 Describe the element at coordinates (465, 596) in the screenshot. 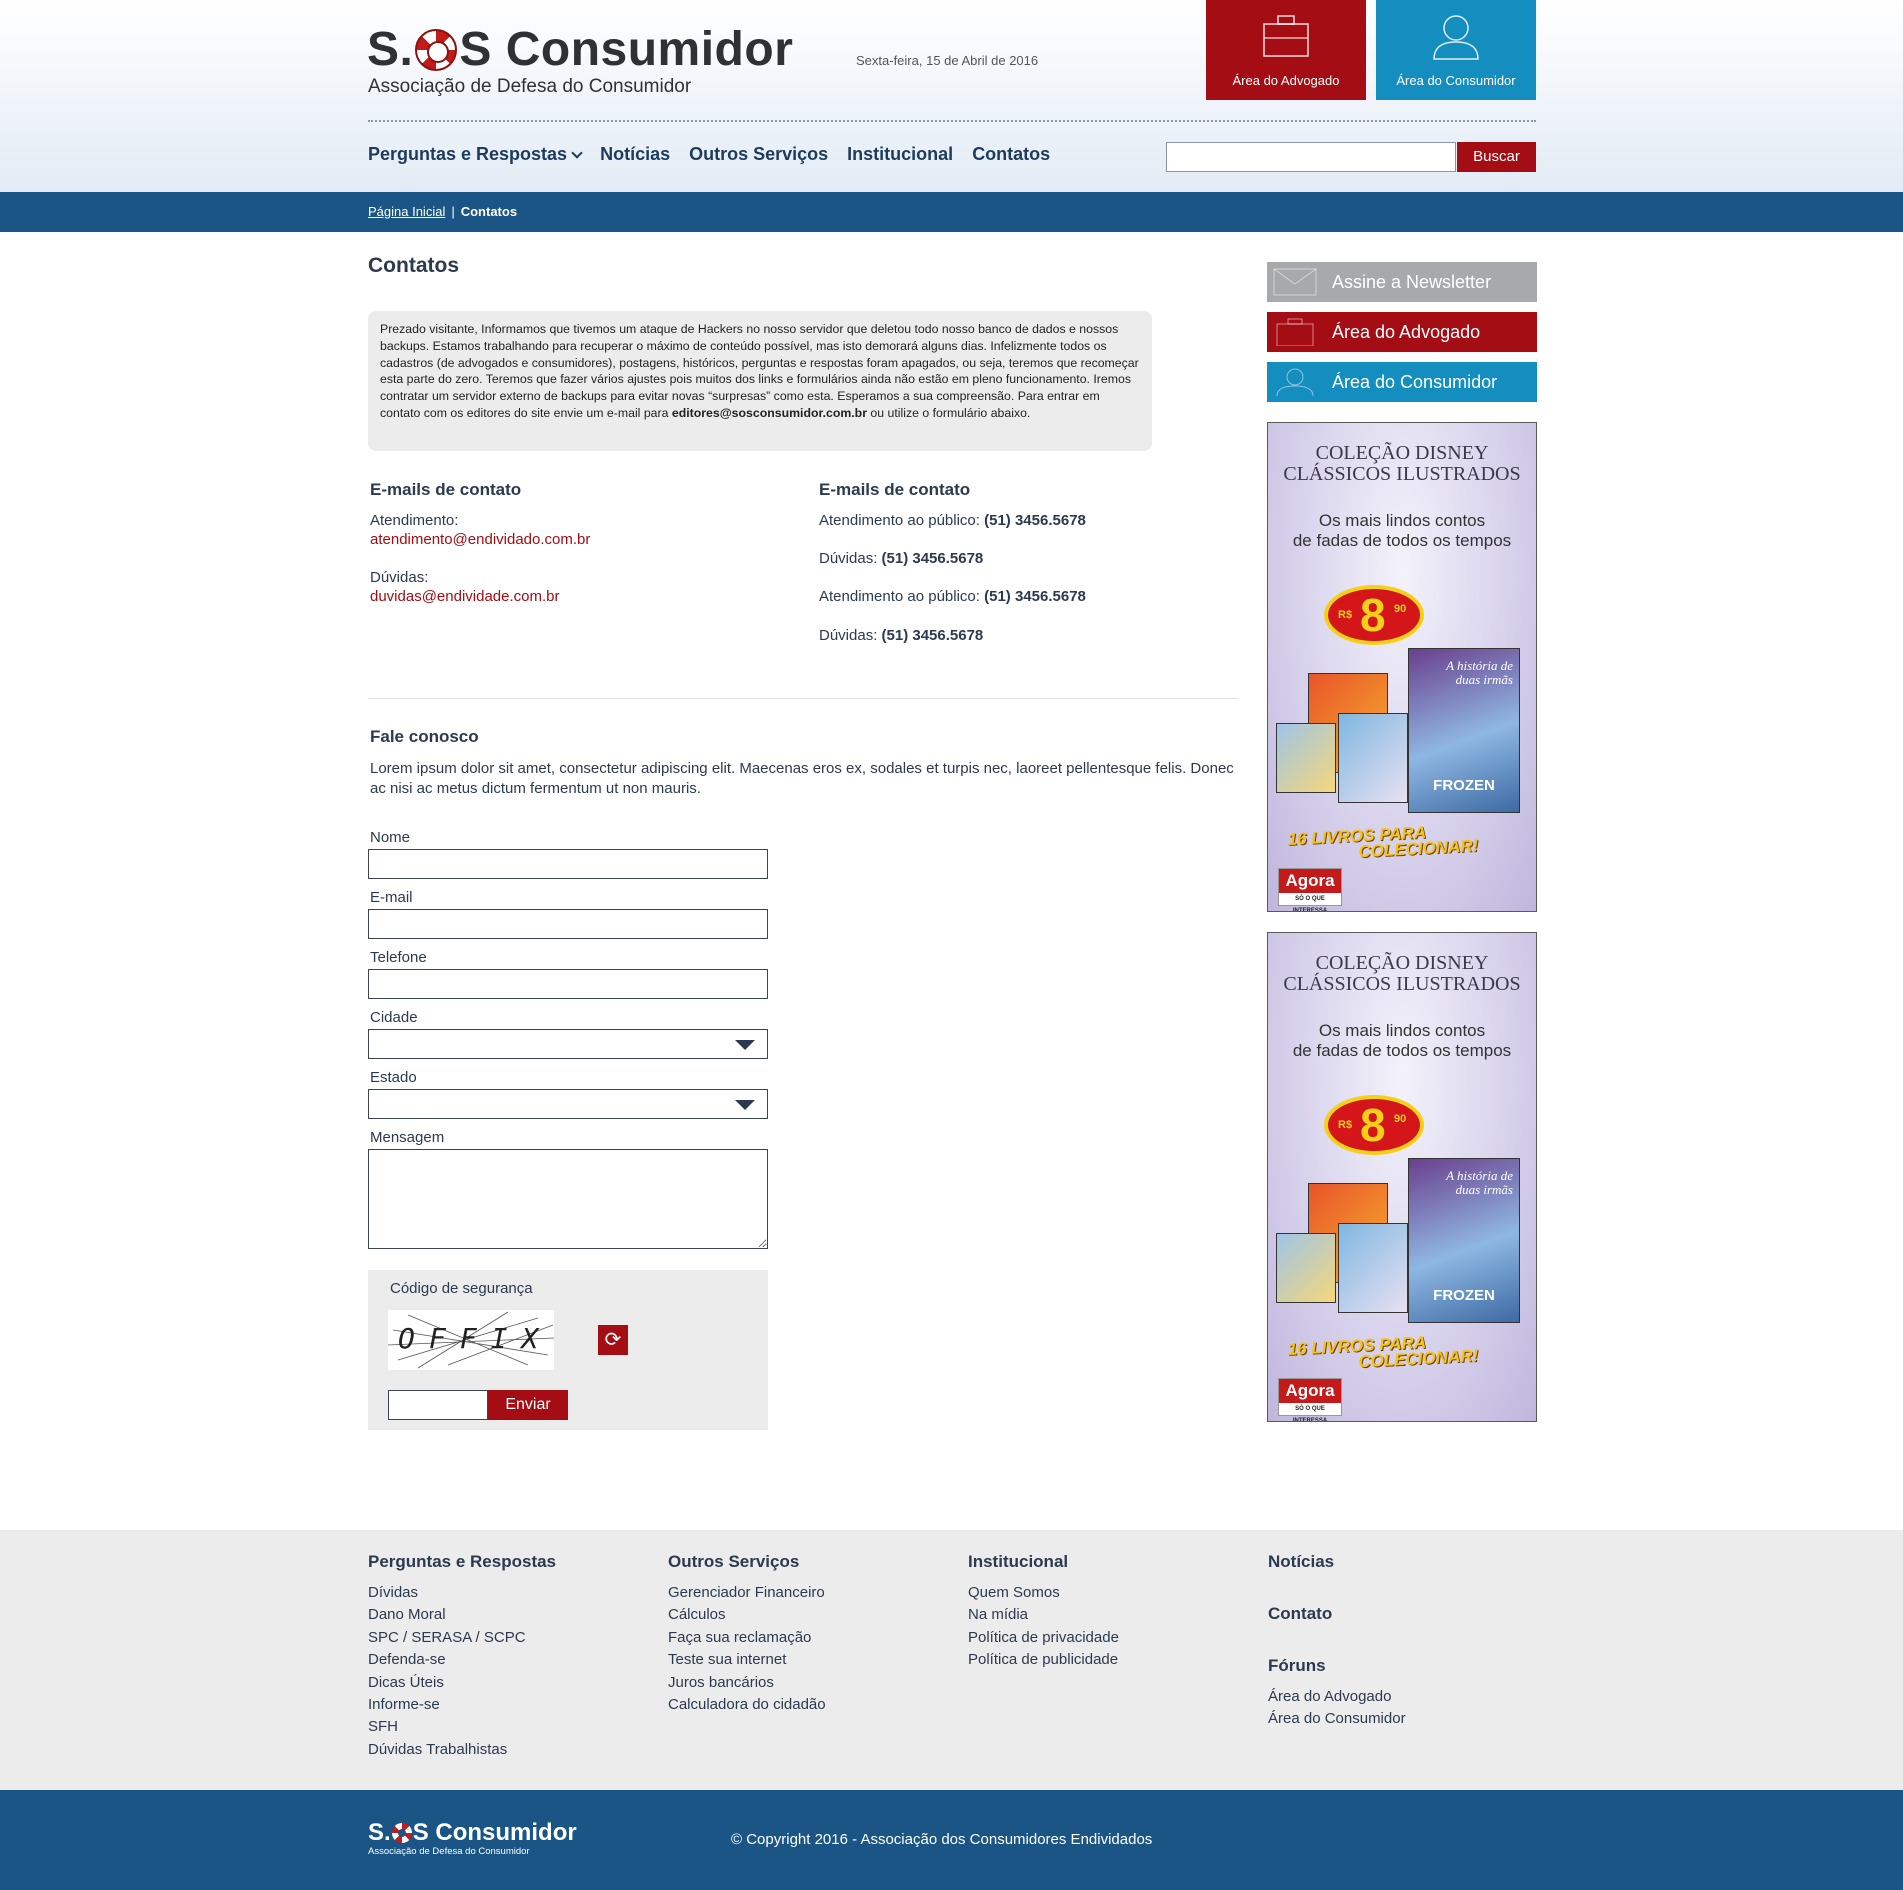

I see `duvidas-email-link: duvidas@endividade.com.br` at that location.